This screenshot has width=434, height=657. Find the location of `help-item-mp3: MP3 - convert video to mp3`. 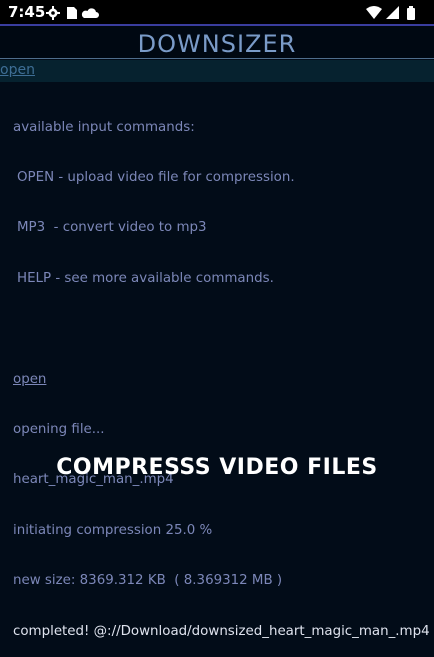

help-item-mp3: MP3 - convert video to mp3 is located at coordinates (112, 228).